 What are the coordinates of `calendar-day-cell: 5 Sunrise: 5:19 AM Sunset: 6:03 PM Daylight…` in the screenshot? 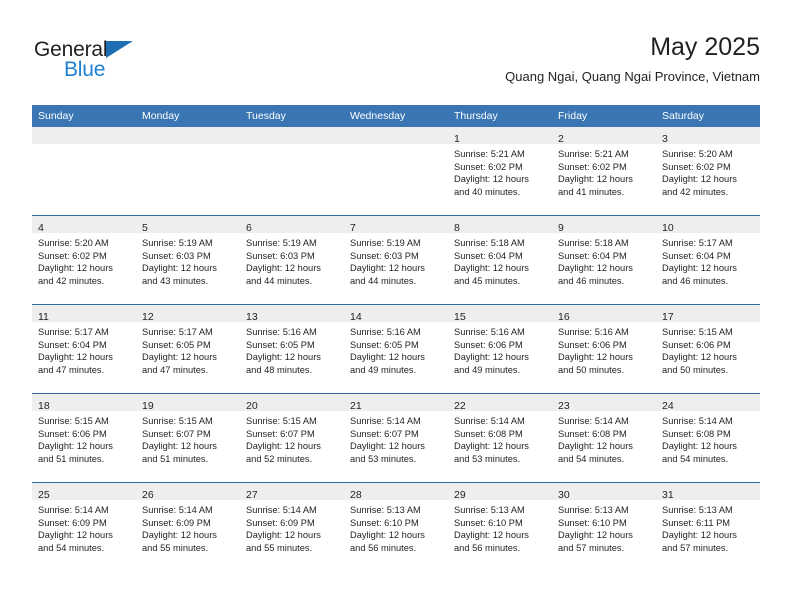 It's located at (188, 260).